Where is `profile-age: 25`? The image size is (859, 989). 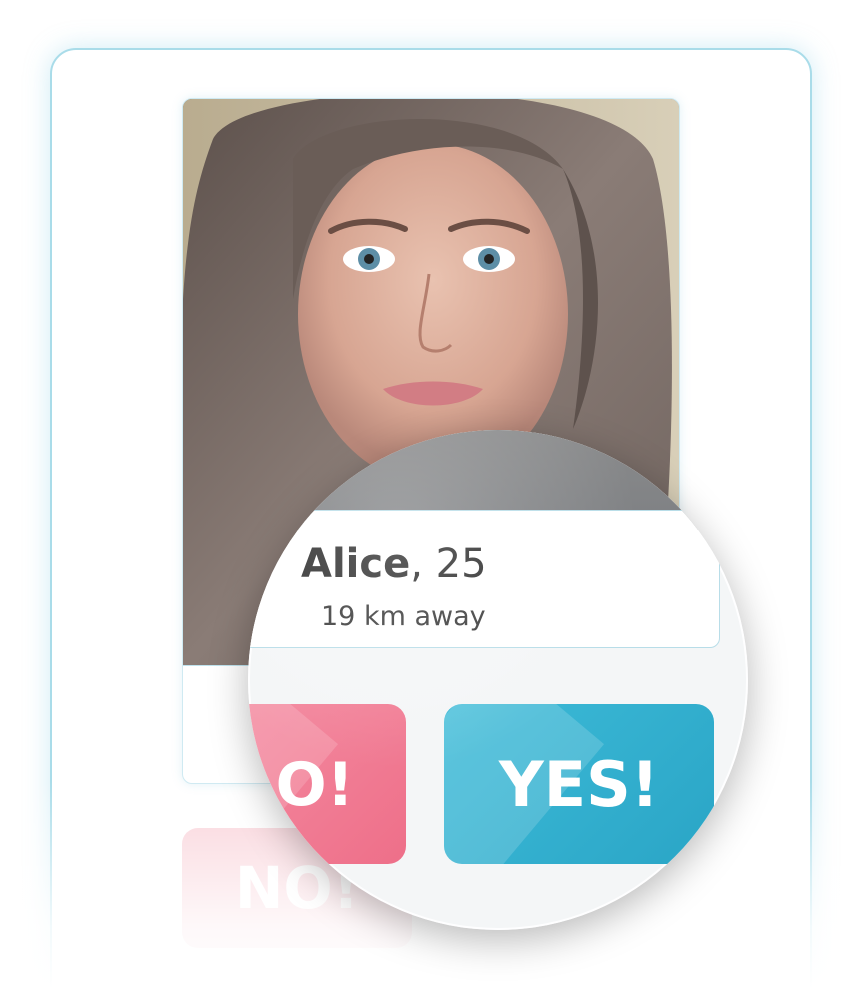 profile-age: 25 is located at coordinates (461, 564).